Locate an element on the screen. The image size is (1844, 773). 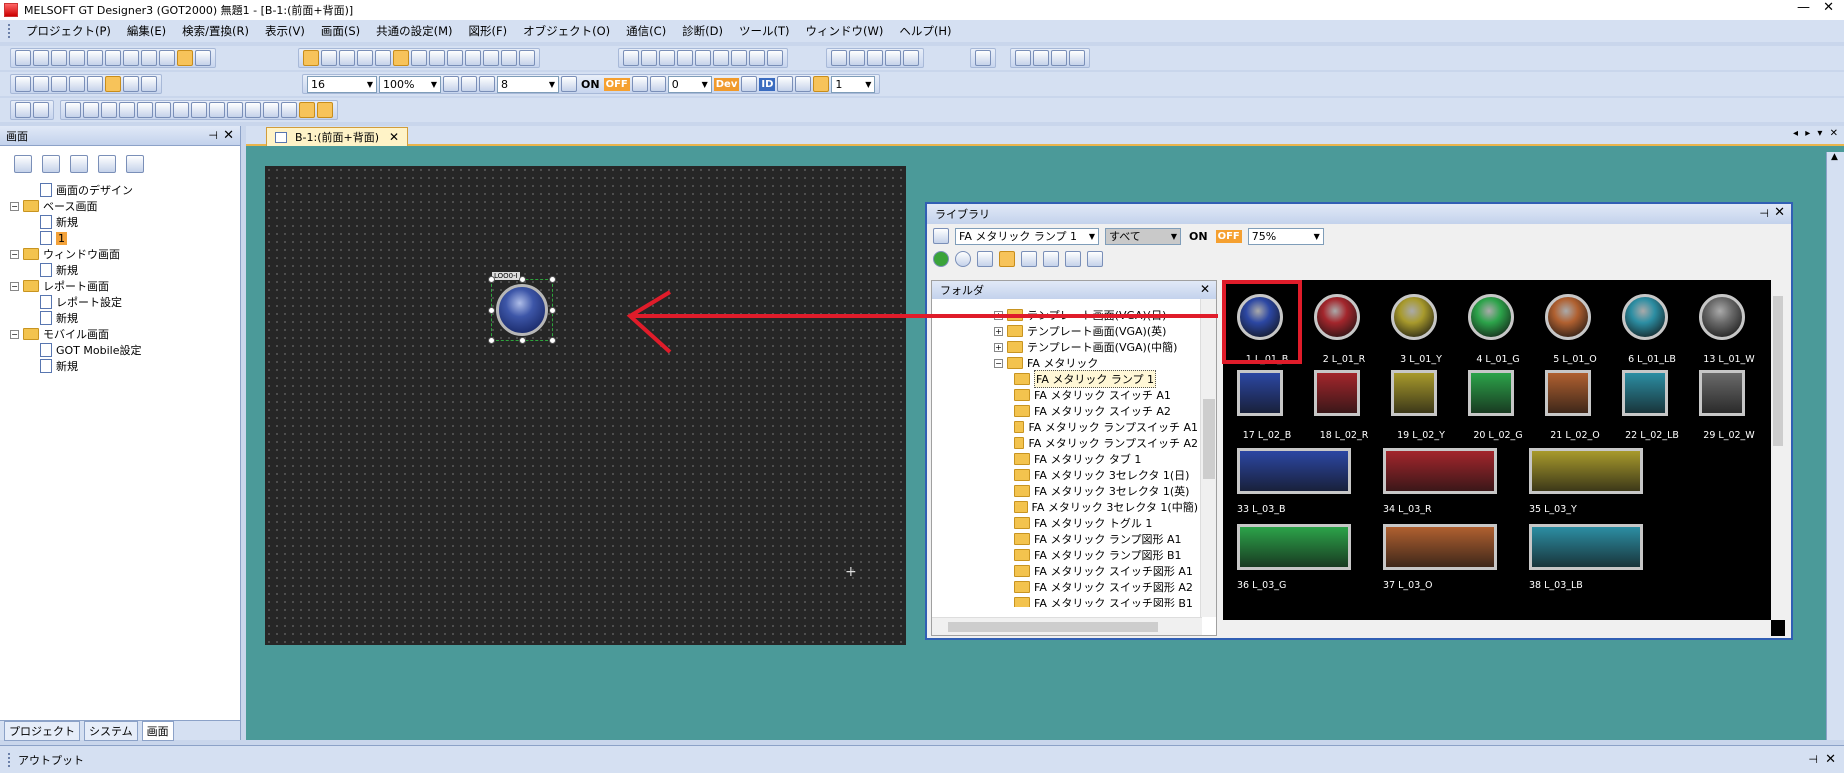
folder-item: + テンプレート画面(VGA)(日) is located at coordinates (1096, 315).